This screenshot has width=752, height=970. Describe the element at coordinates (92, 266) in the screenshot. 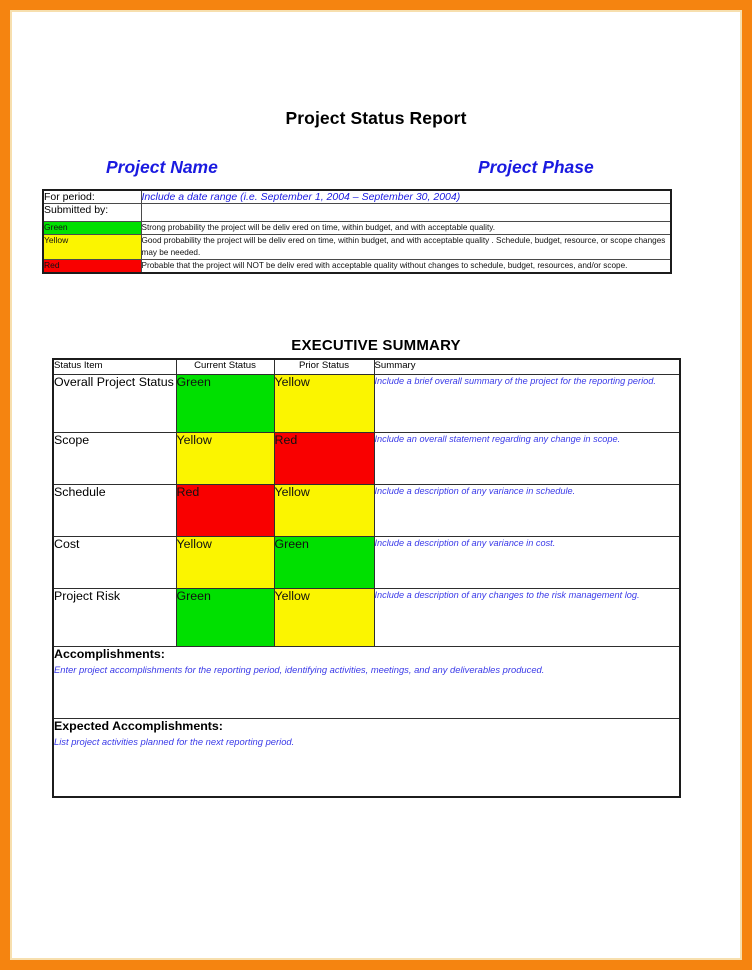

I see `legend-label-red: Red` at that location.